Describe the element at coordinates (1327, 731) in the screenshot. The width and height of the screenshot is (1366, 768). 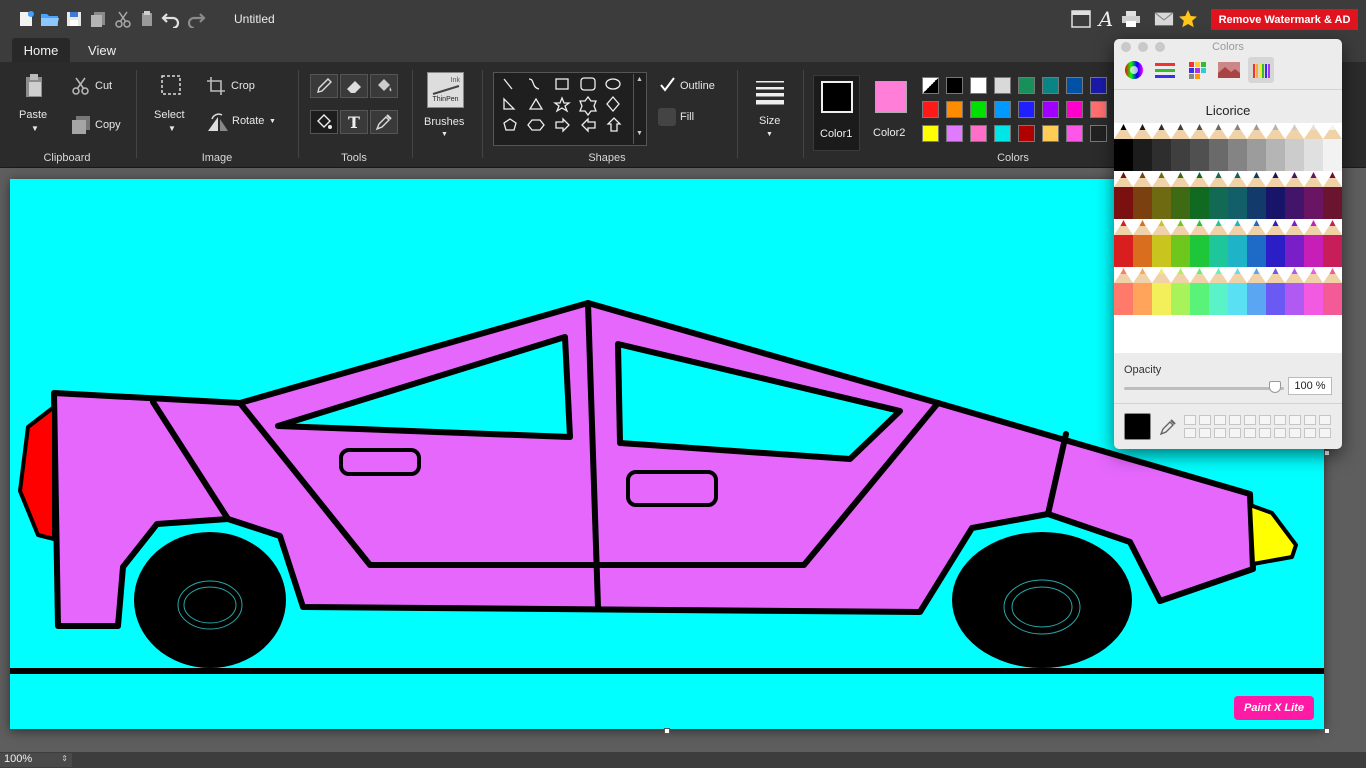
I see `resize-handle-corner` at that location.